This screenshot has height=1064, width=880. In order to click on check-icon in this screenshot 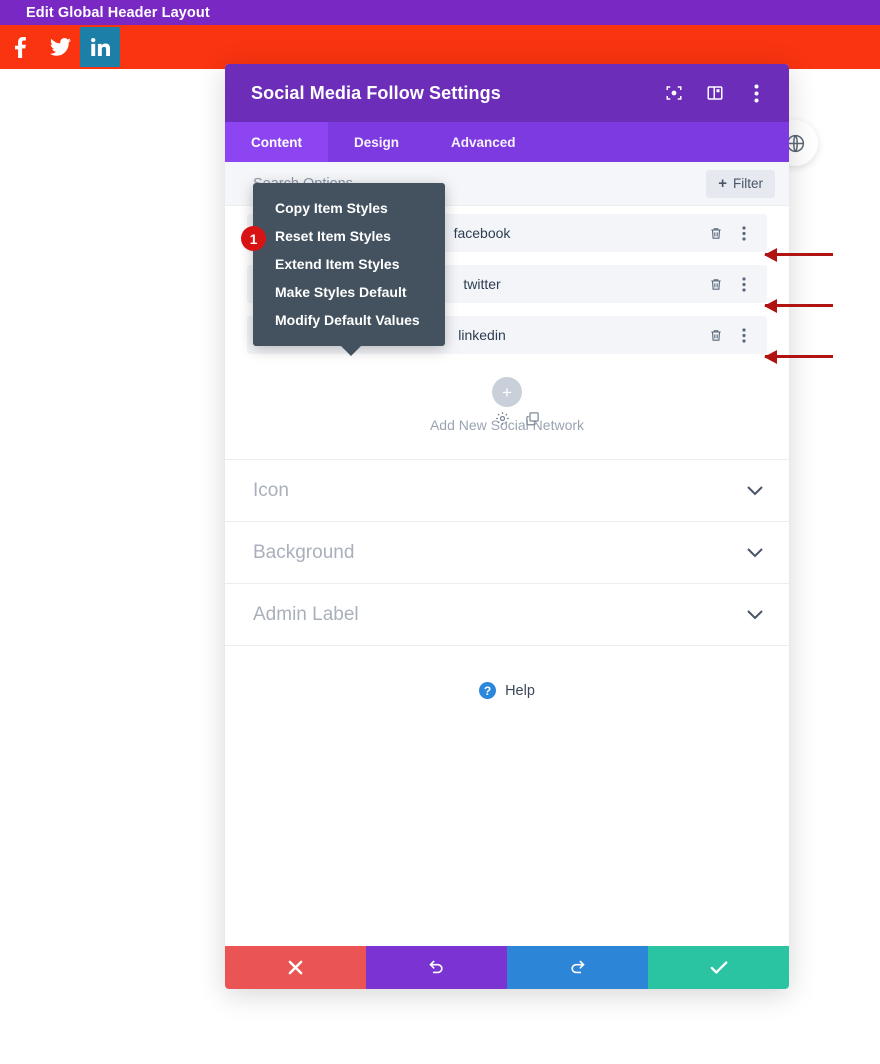, I will do `click(719, 967)`.